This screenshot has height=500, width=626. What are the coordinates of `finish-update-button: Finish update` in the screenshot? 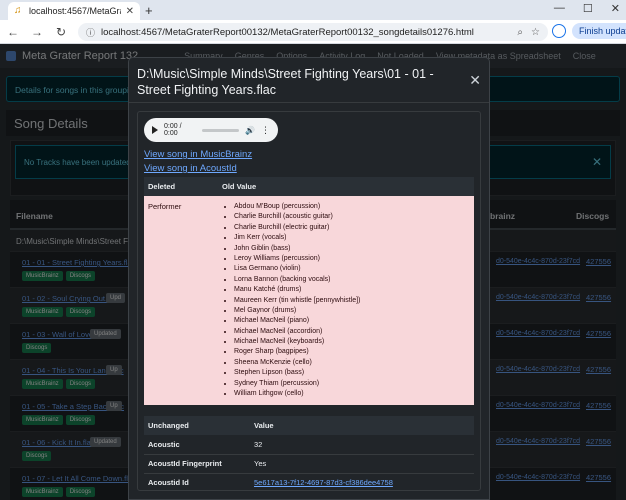 It's located at (599, 31).